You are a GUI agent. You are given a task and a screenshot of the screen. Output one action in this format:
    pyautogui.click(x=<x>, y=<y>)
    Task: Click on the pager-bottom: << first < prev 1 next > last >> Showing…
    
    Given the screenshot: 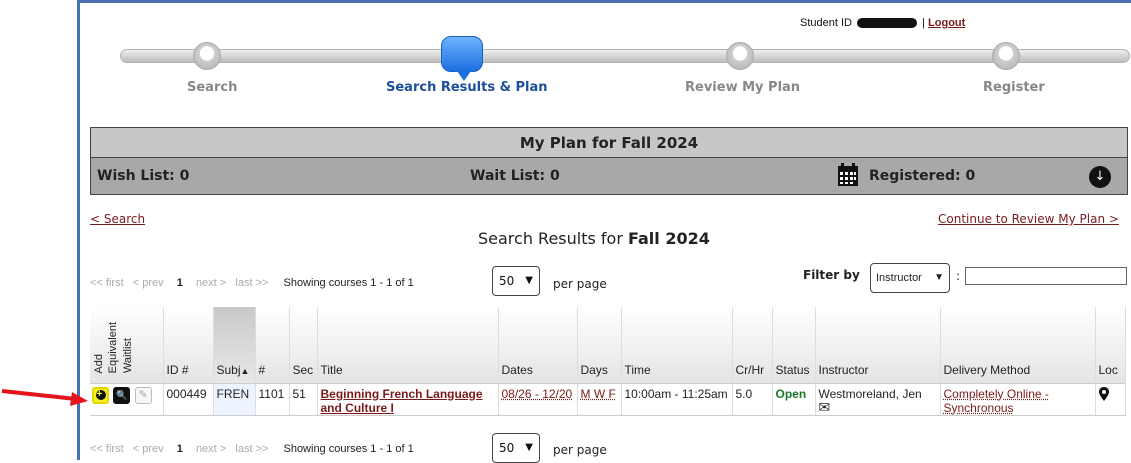 What is the action you would take?
    pyautogui.click(x=252, y=449)
    